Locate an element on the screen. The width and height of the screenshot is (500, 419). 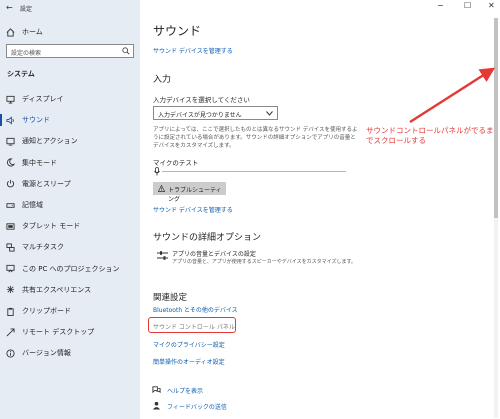
sidebar-item-label: タブレット モード is located at coordinates (51, 226).